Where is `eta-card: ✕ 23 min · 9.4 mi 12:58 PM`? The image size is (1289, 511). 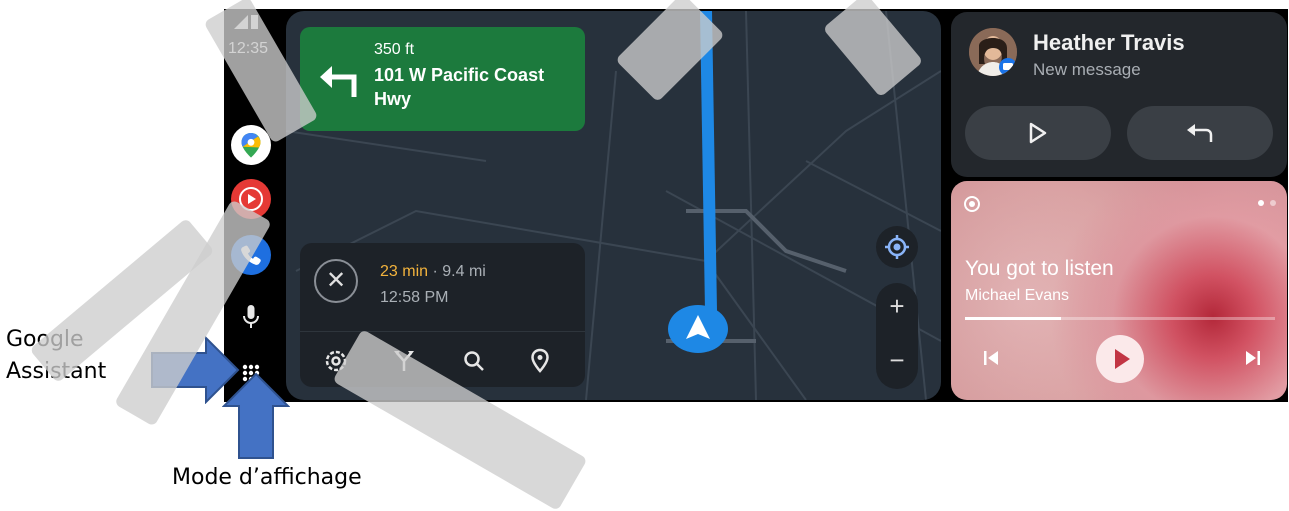
eta-card: ✕ 23 min · 9.4 mi 12:58 PM is located at coordinates (442, 315).